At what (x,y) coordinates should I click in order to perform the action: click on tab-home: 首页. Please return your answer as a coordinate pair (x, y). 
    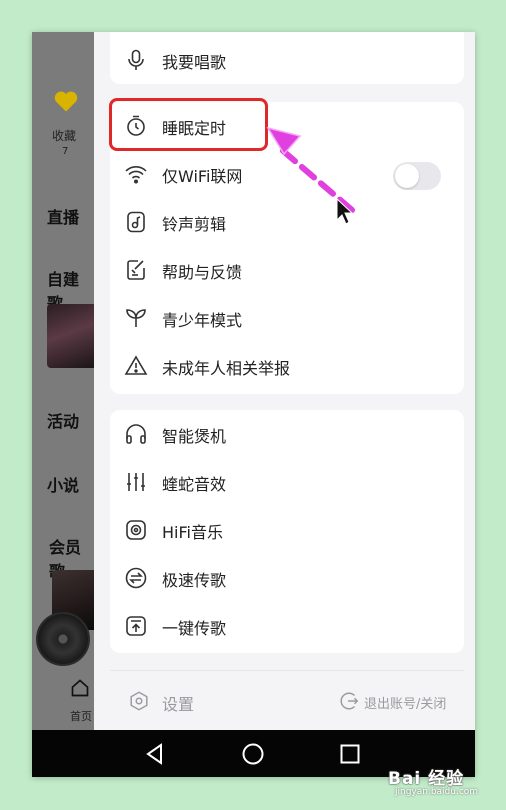
    Looking at the image, I should click on (81, 716).